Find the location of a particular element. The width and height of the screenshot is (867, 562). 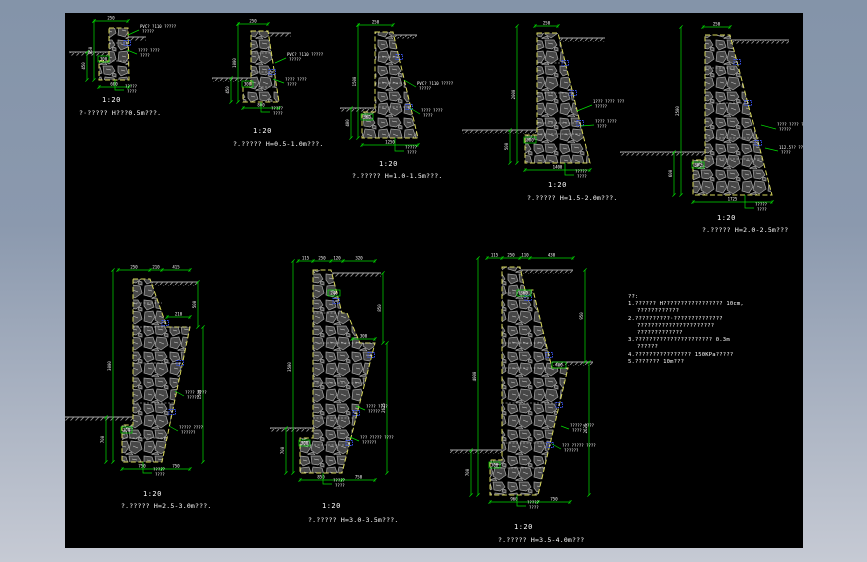

notes-heading: ??: is located at coordinates (633, 297).